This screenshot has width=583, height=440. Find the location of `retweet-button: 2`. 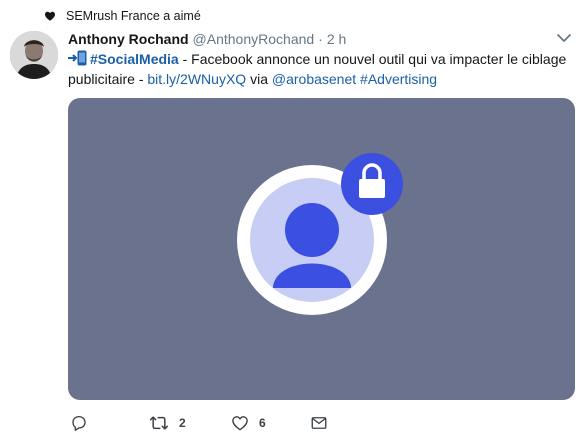

retweet-button: 2 is located at coordinates (167, 423).